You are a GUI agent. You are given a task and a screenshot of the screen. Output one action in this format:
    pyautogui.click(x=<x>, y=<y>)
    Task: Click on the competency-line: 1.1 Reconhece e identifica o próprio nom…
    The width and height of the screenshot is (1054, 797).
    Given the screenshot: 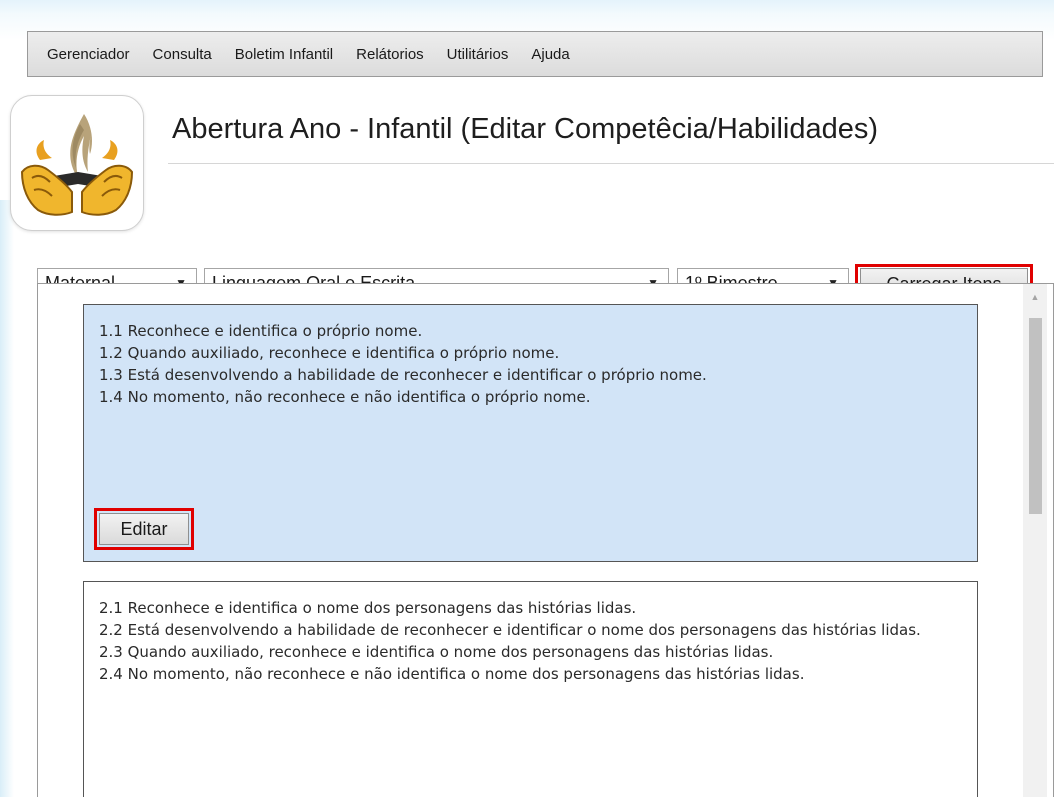 What is the action you would take?
    pyautogui.click(x=261, y=331)
    